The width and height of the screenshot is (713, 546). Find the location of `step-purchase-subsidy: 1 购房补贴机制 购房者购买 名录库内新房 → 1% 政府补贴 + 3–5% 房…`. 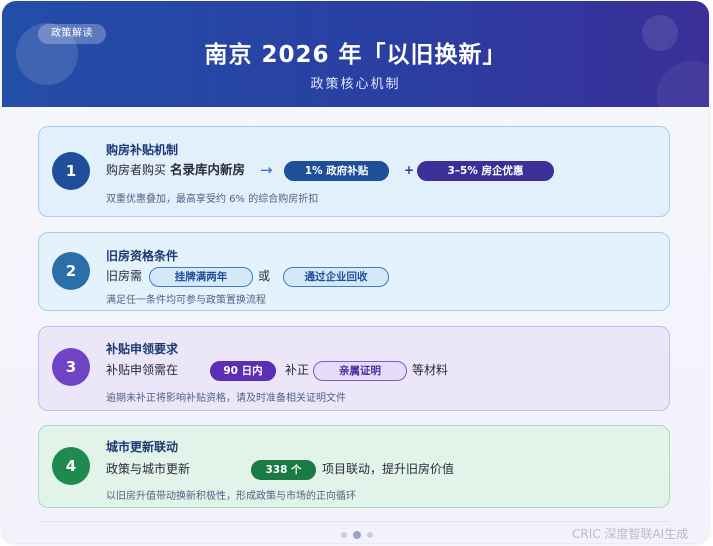

step-purchase-subsidy: 1 购房补贴机制 购房者购买 名录库内新房 → 1% 政府补贴 + 3–5% 房… is located at coordinates (354, 171).